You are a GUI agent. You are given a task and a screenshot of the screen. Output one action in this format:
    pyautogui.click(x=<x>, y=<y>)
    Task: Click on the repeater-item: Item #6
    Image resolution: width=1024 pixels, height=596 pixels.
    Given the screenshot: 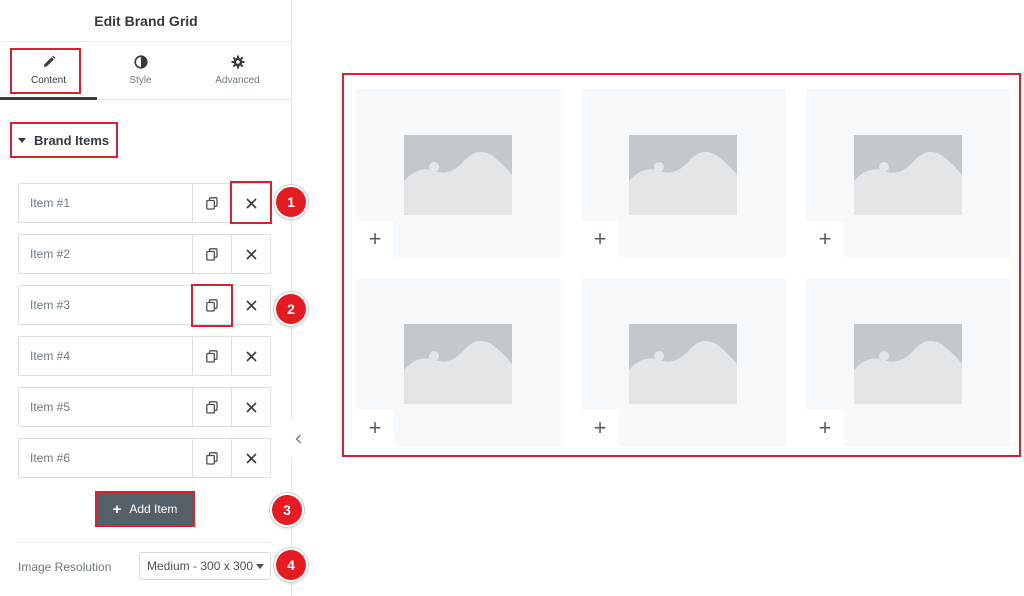 What is the action you would take?
    pyautogui.click(x=144, y=458)
    